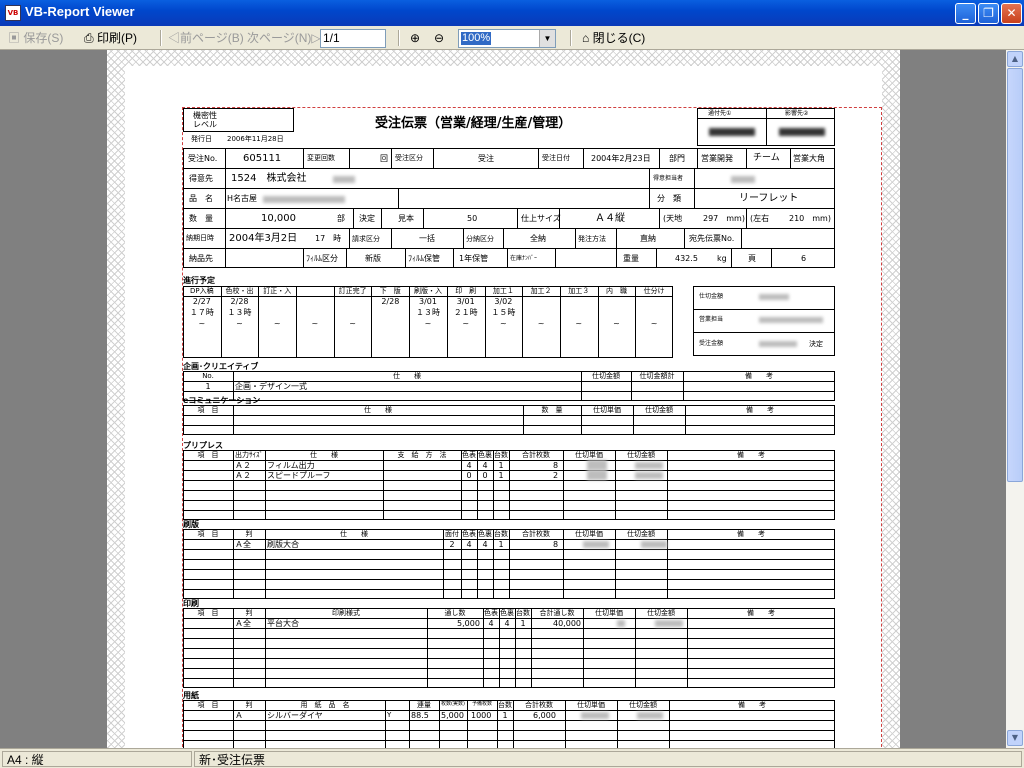 The image size is (1024, 768). What do you see at coordinates (766, 158) in the screenshot?
I see `team-value: チーム` at bounding box center [766, 158].